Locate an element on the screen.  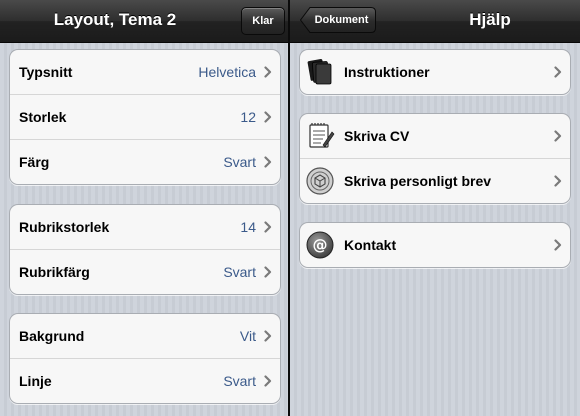
notepad-icon is located at coordinates (322, 135).